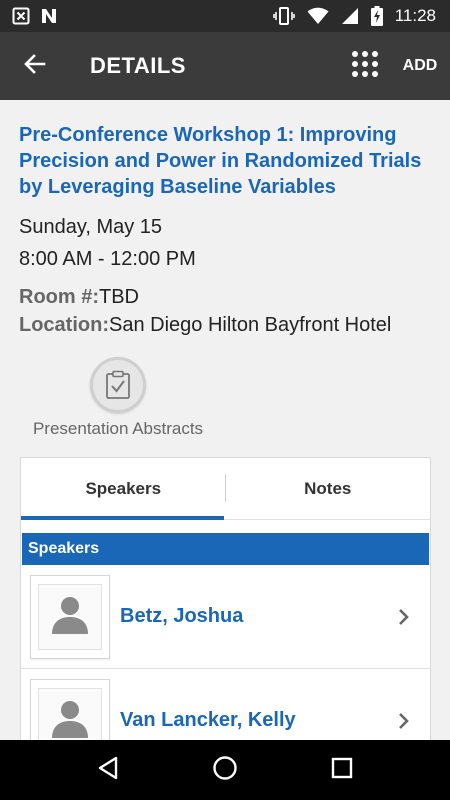 The width and height of the screenshot is (450, 800). I want to click on speaker-row: Betz, Joshua, so click(225, 617).